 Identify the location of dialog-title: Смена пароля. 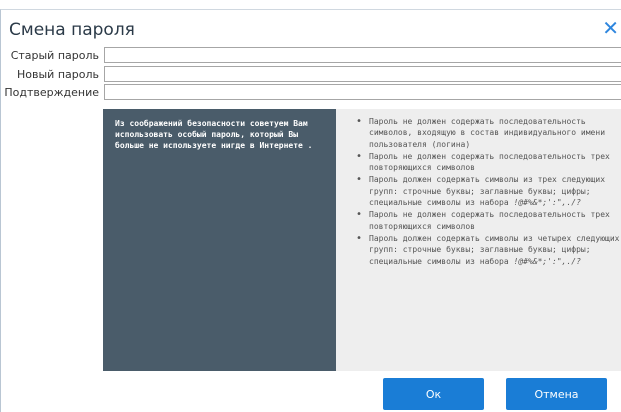
(72, 30).